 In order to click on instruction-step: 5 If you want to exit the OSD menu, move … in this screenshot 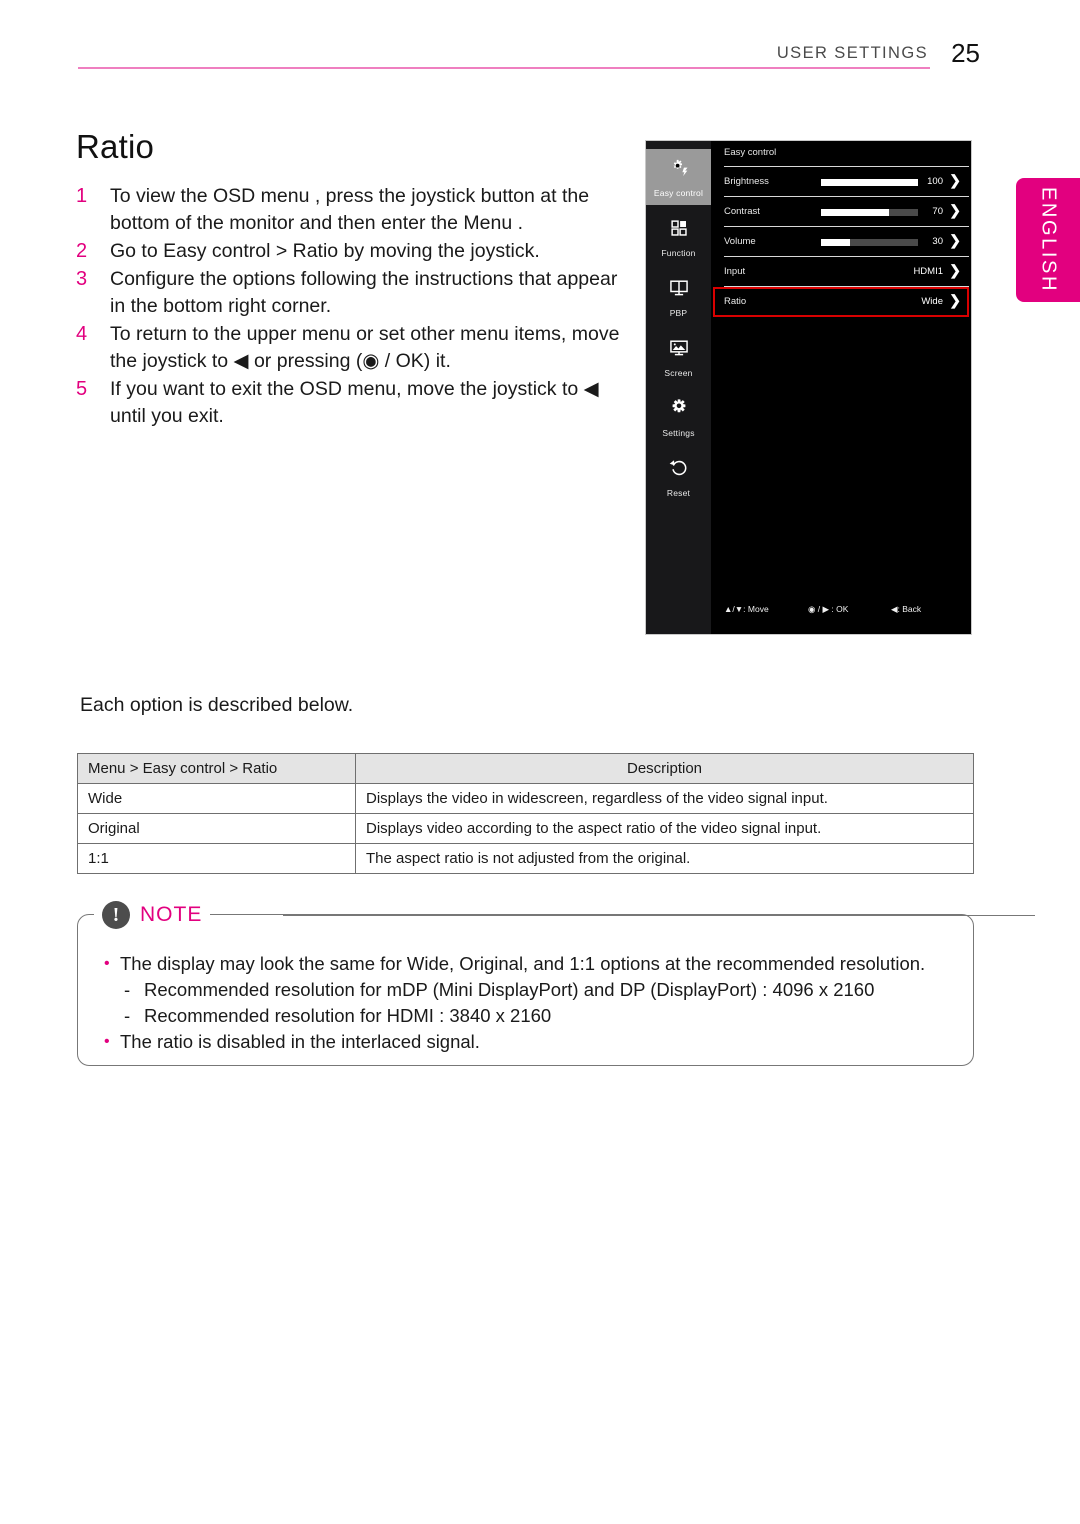, I will do `click(352, 403)`.